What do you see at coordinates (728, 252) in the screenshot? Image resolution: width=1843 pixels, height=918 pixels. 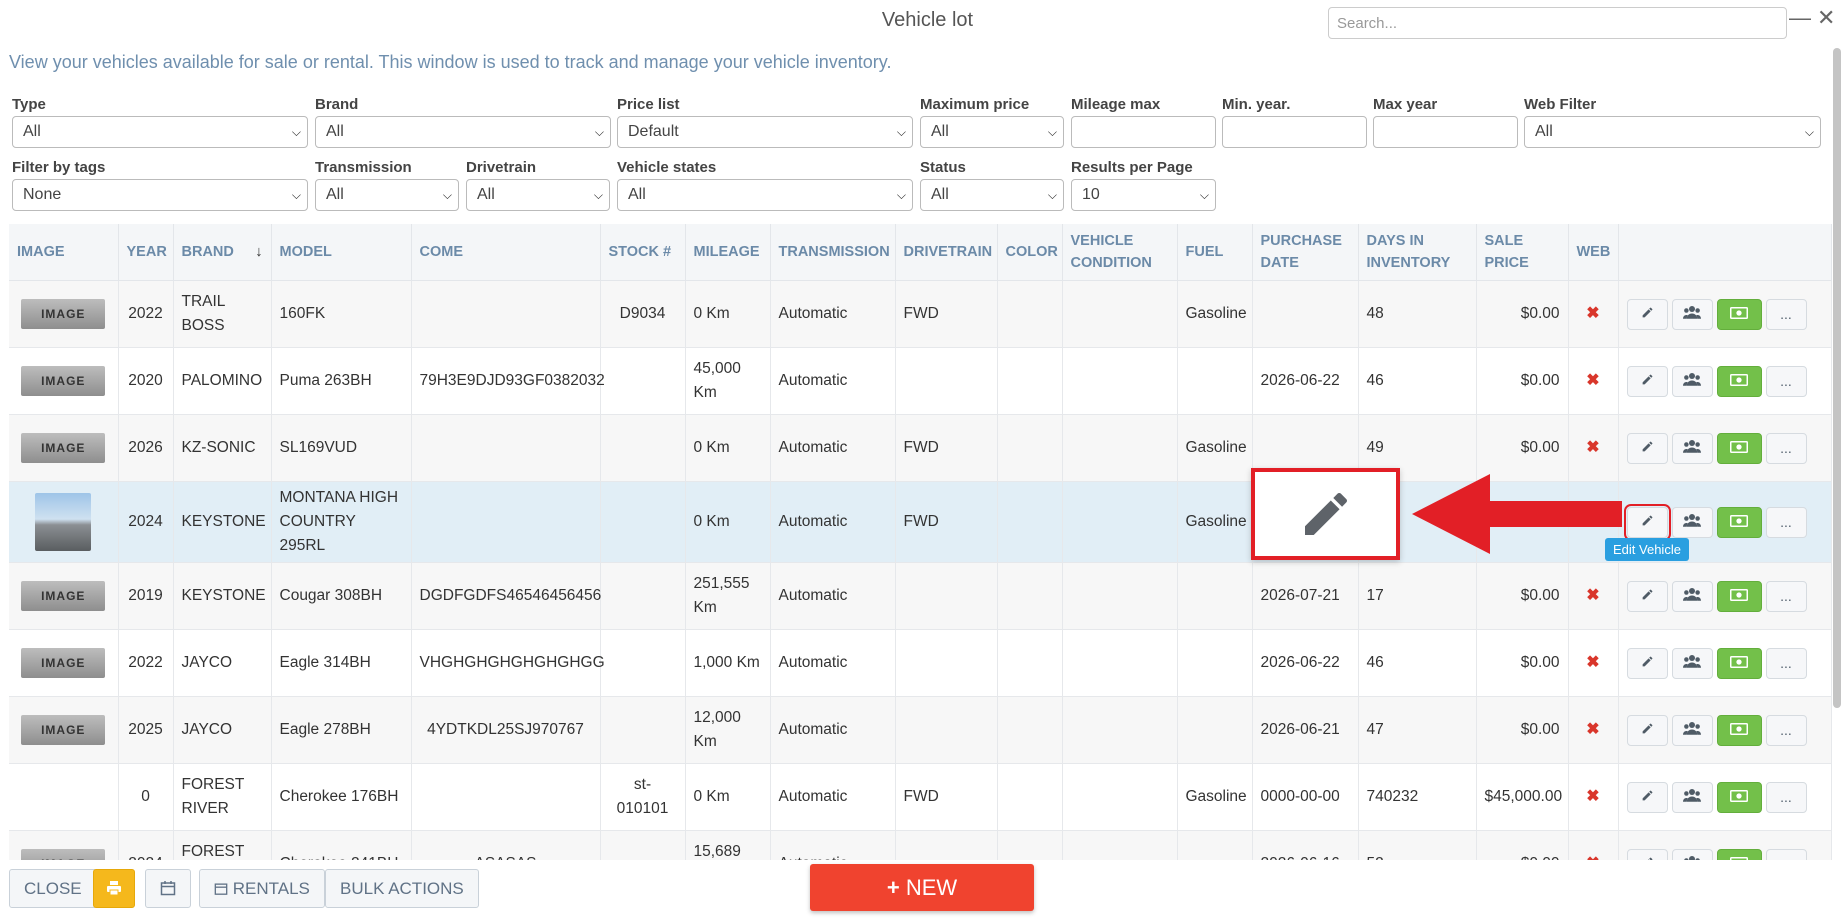 I see `col-mileage: MILEAGE` at bounding box center [728, 252].